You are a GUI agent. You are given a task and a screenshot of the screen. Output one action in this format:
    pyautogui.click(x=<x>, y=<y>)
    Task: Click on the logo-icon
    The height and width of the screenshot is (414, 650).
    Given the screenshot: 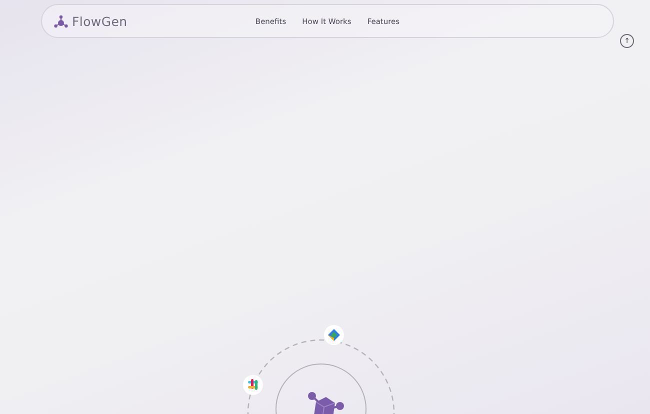 What is the action you would take?
    pyautogui.click(x=61, y=21)
    